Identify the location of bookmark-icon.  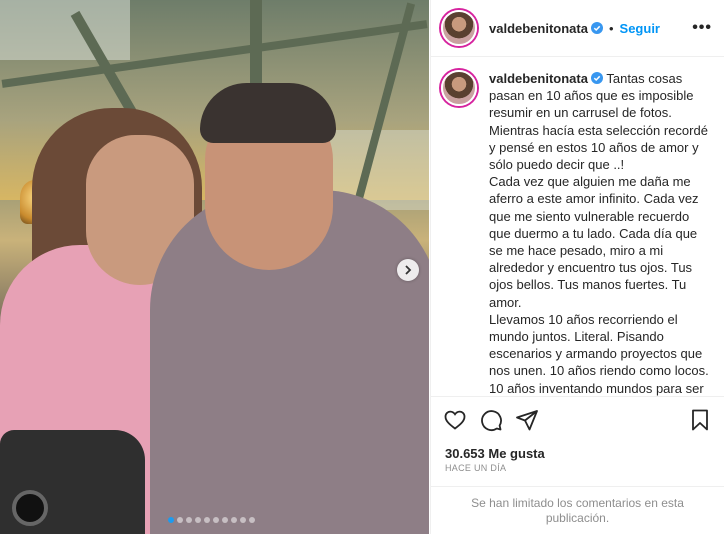
(700, 420).